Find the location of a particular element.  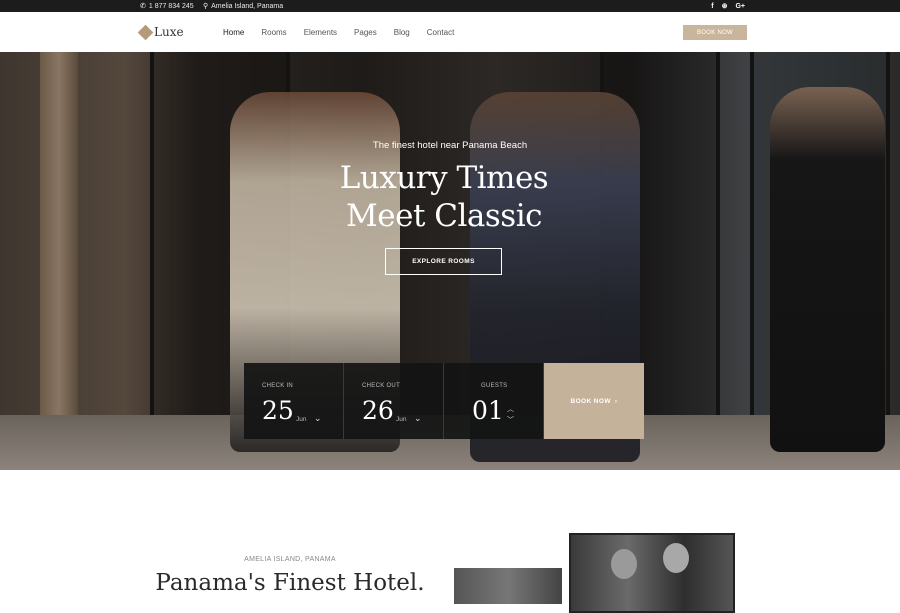

chevron-right-icon: › is located at coordinates (616, 401).